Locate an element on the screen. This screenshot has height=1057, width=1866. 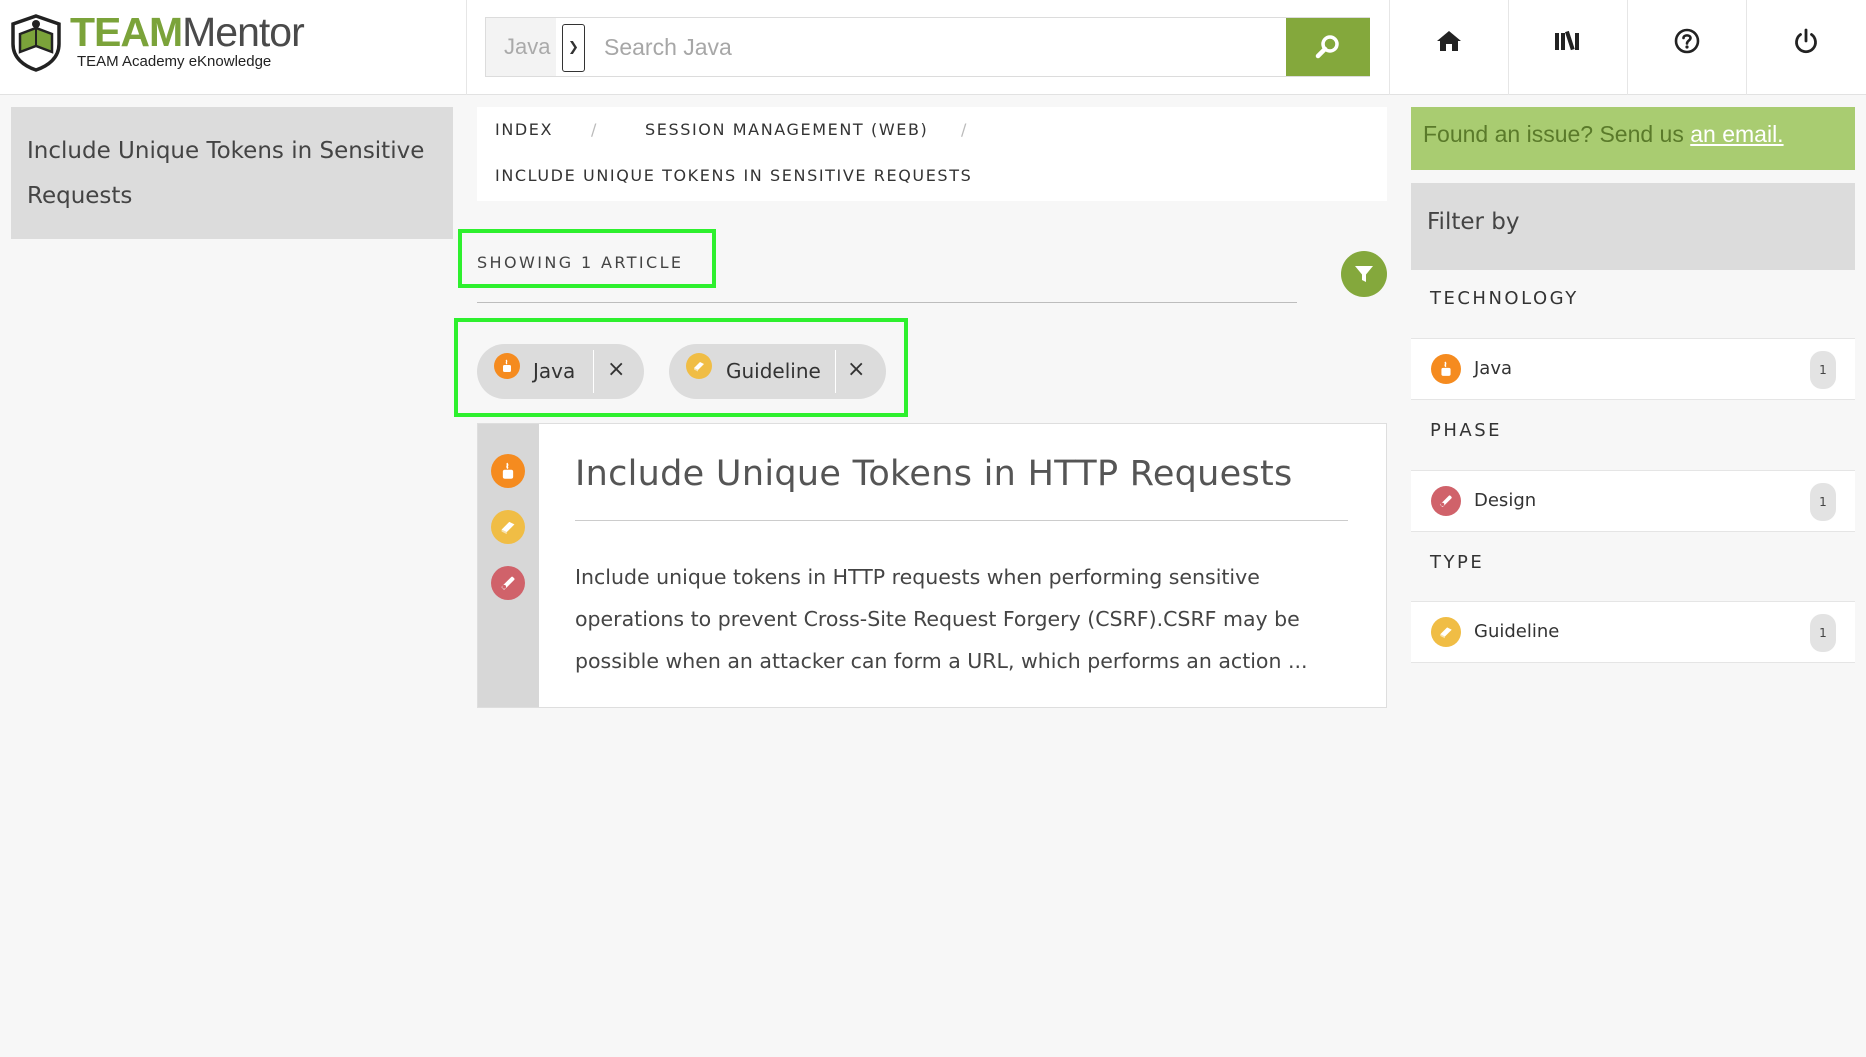
search-bar: Java ❯ is located at coordinates (927, 47).